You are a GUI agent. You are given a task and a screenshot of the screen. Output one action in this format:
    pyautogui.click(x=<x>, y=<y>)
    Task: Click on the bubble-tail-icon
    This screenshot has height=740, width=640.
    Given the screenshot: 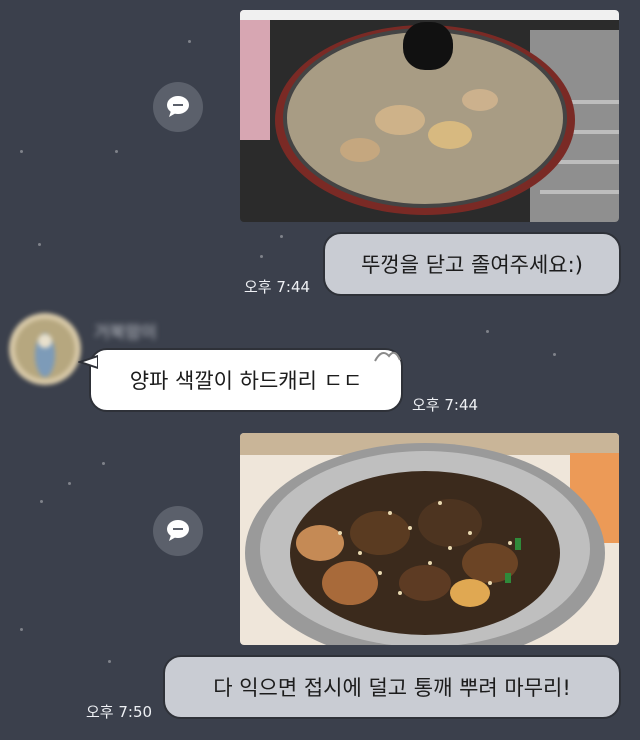 What is the action you would take?
    pyautogui.click(x=88, y=362)
    